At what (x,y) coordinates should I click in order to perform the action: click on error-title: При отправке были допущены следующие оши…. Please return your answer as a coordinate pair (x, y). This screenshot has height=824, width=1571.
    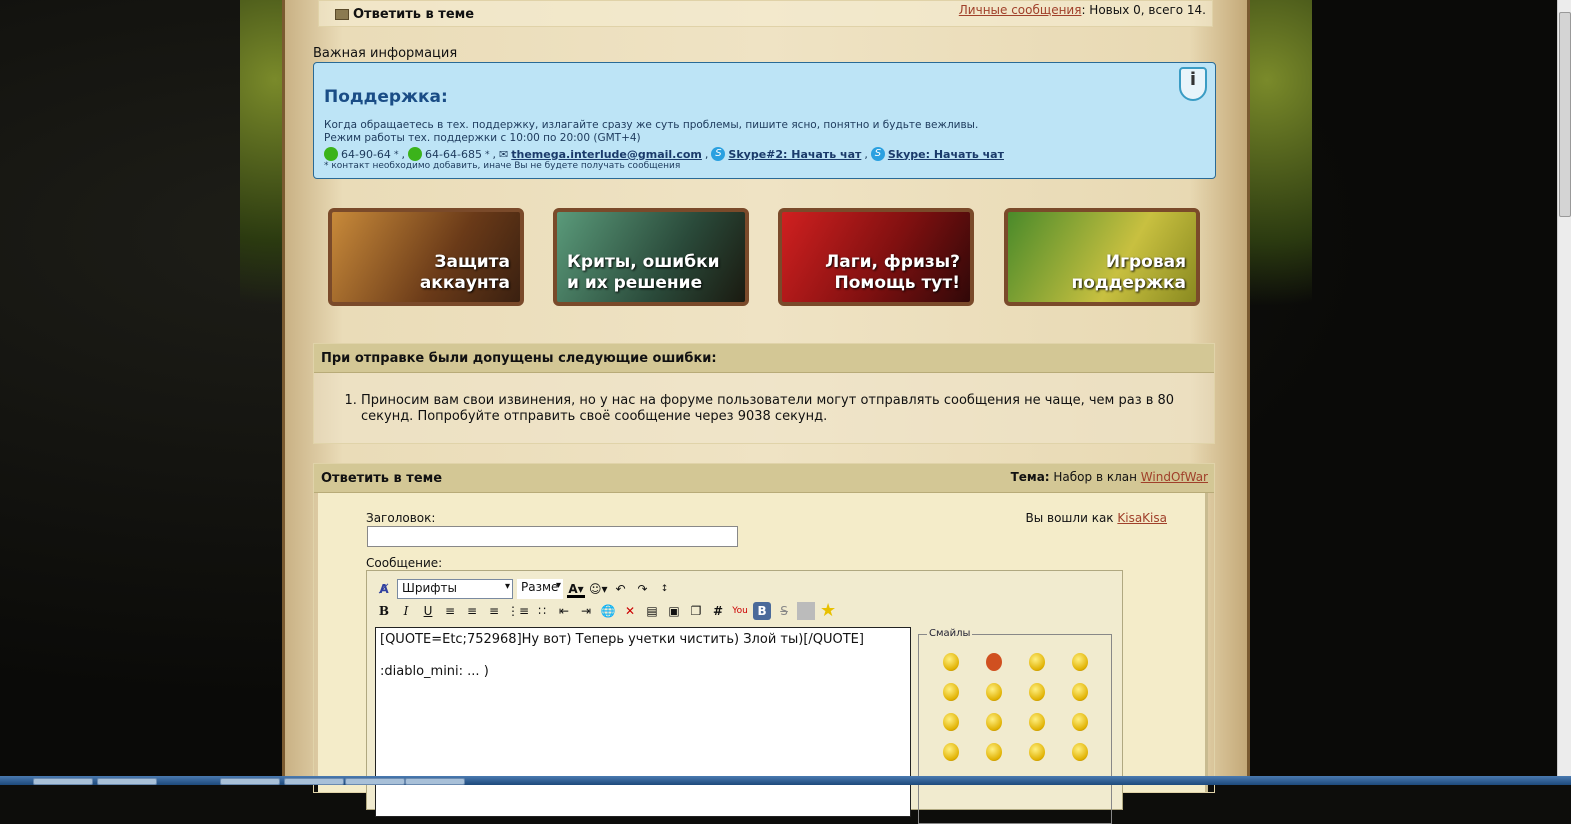
    Looking at the image, I should click on (764, 358).